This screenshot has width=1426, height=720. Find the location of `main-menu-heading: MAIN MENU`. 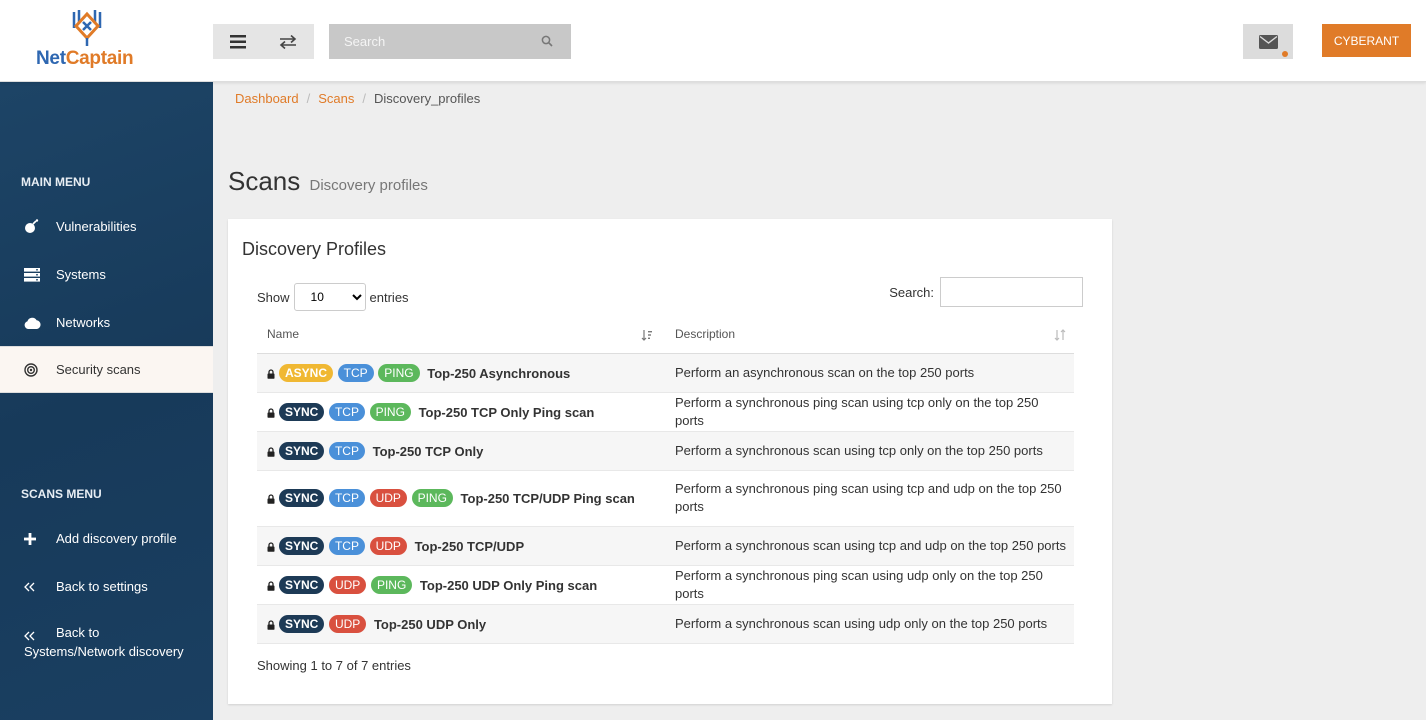

main-menu-heading: MAIN MENU is located at coordinates (56, 182).